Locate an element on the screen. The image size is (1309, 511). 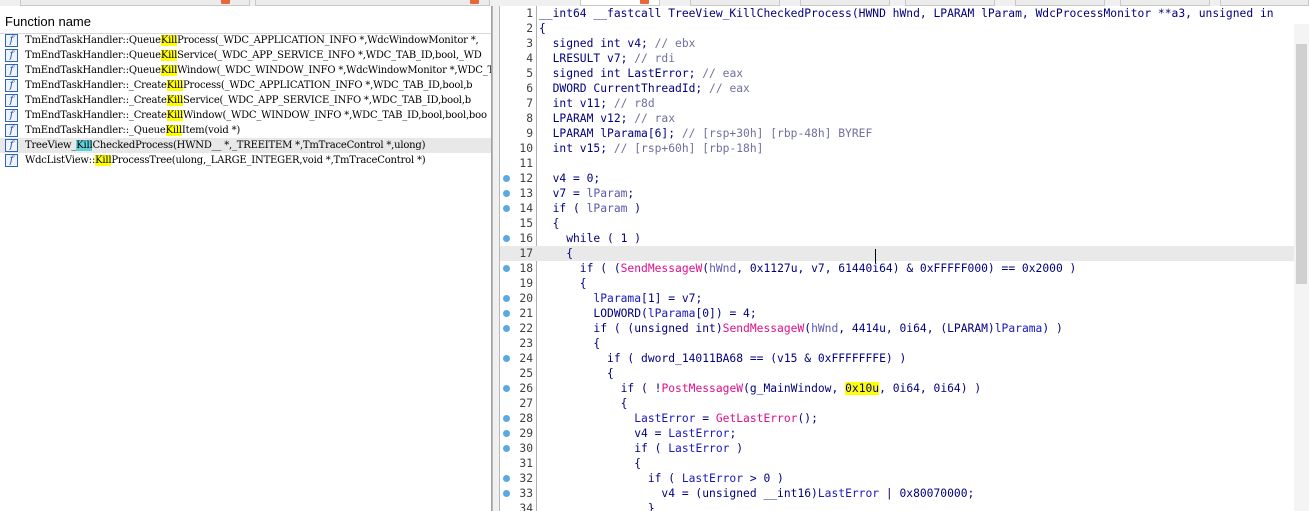
line-number: 11 is located at coordinates (526, 163).